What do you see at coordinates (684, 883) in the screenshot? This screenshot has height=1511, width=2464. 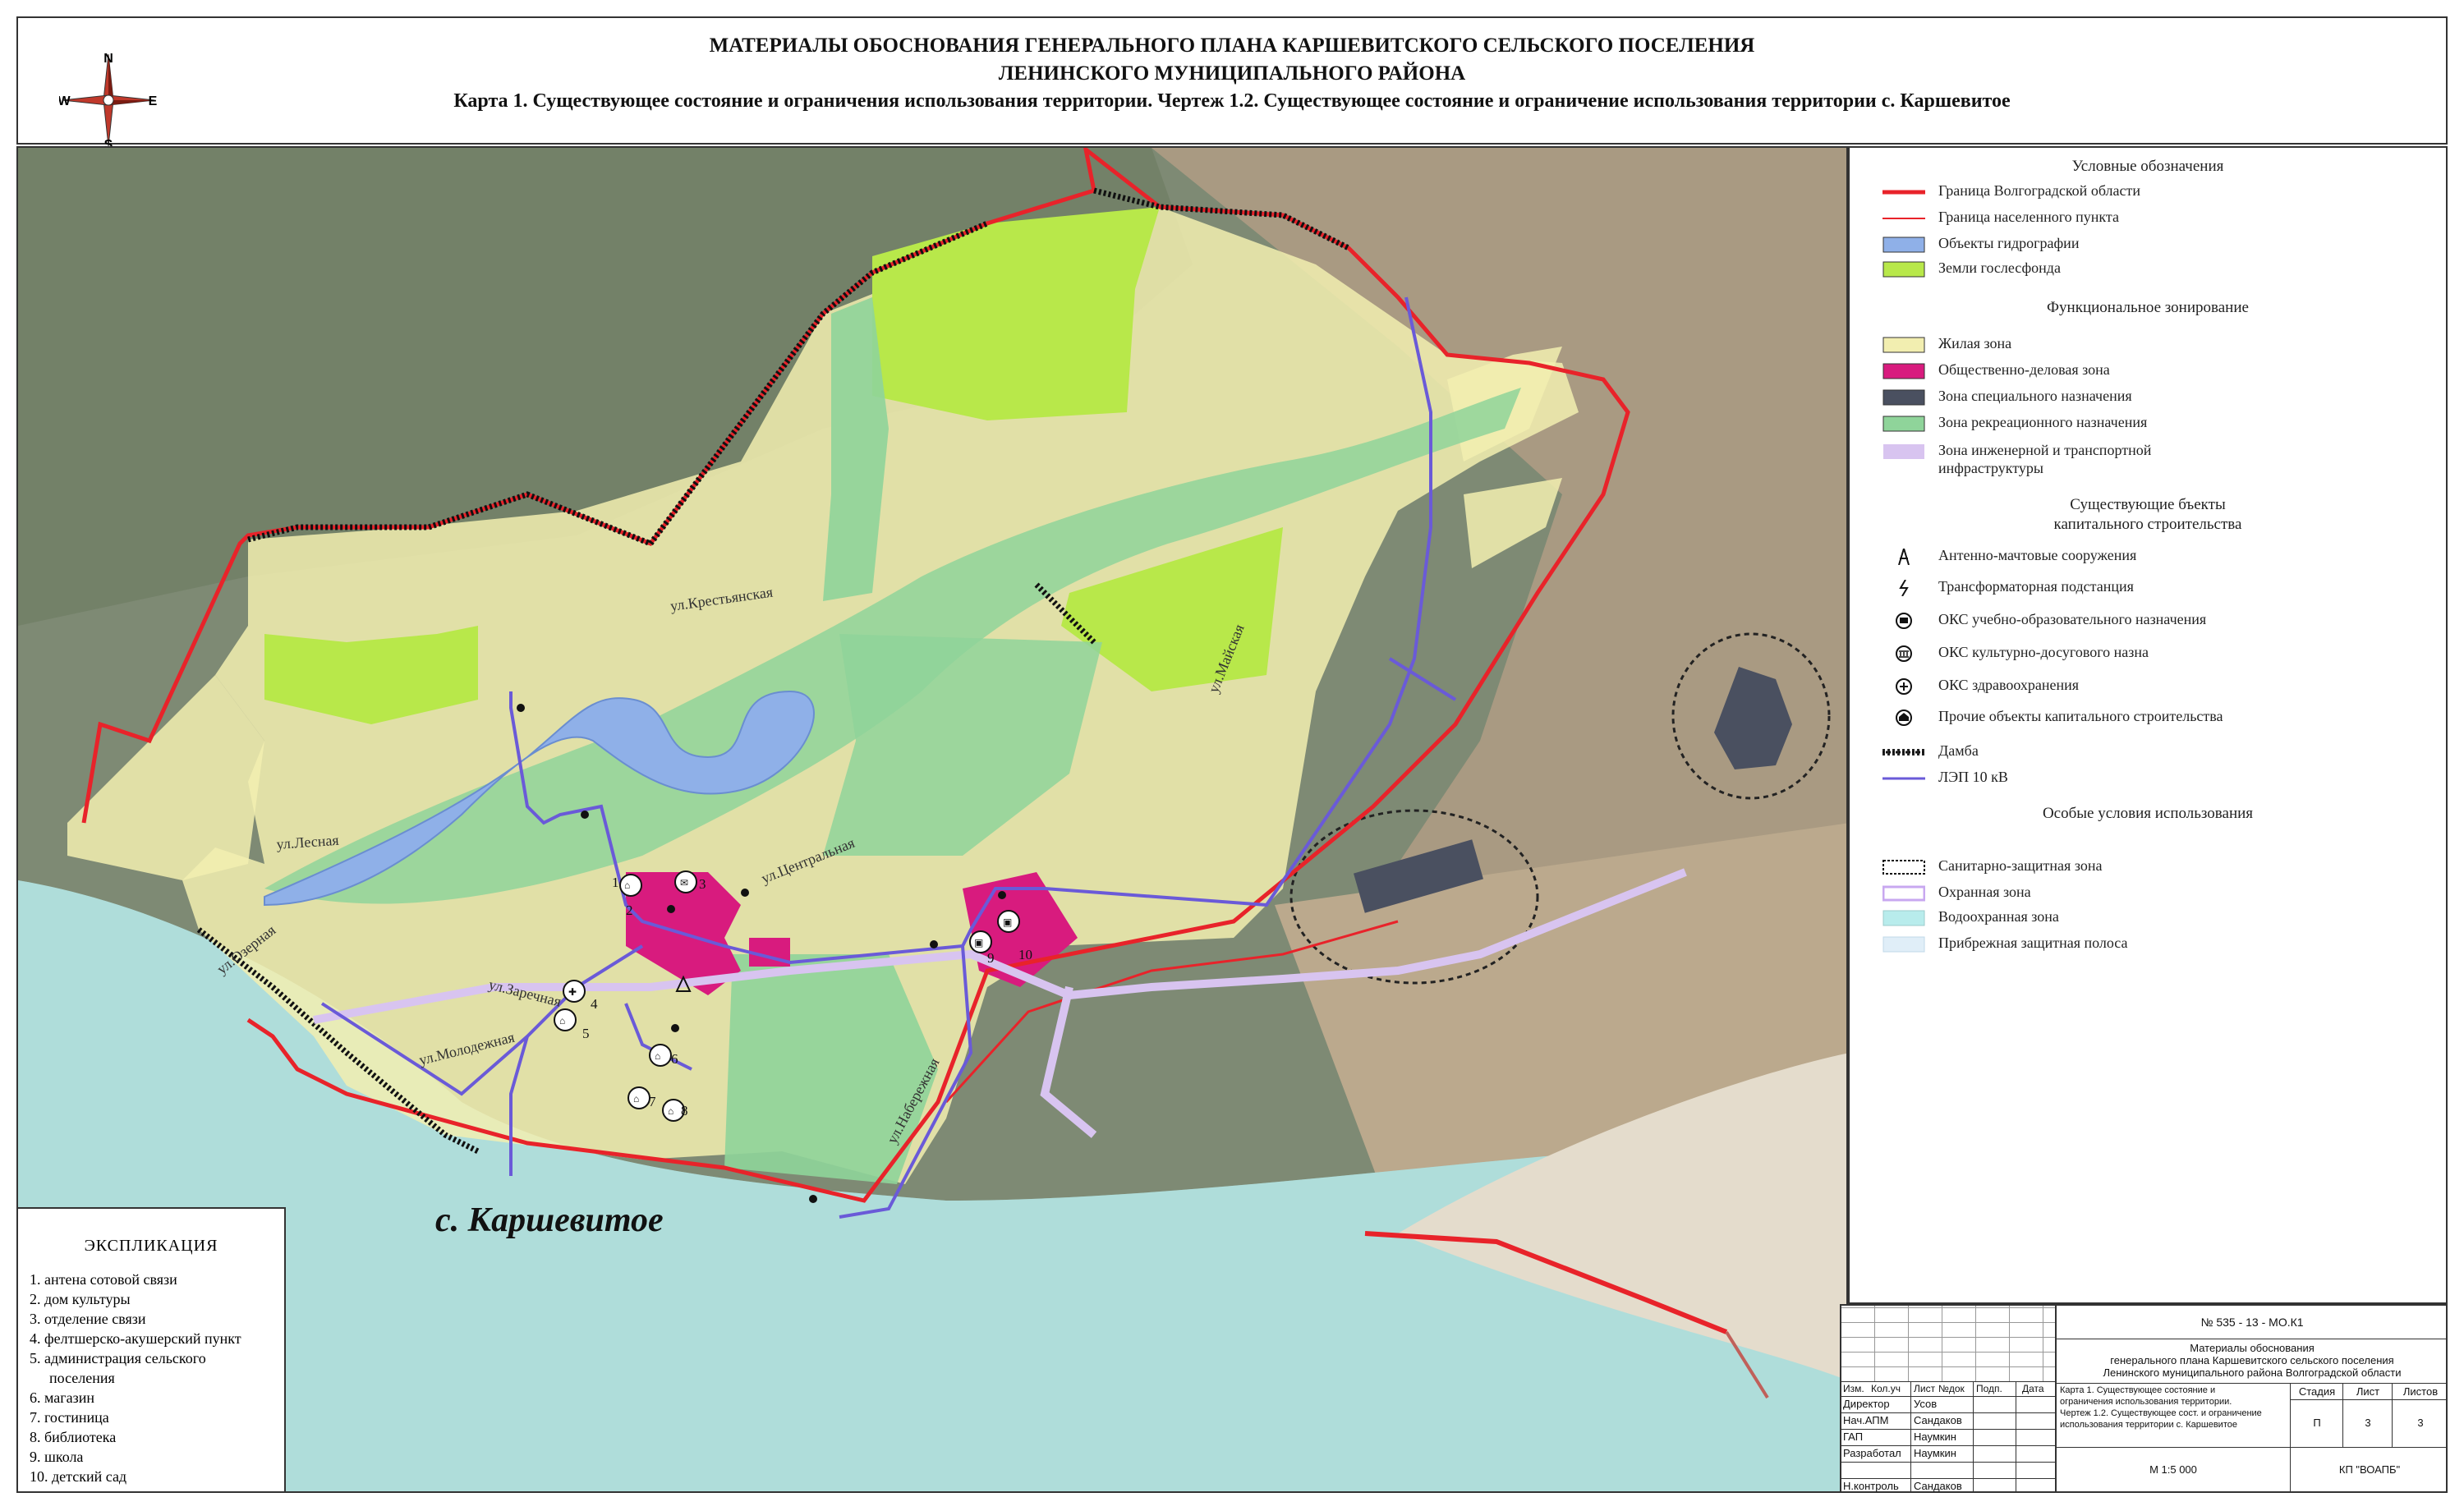 I see `post-glyph: ✉` at bounding box center [684, 883].